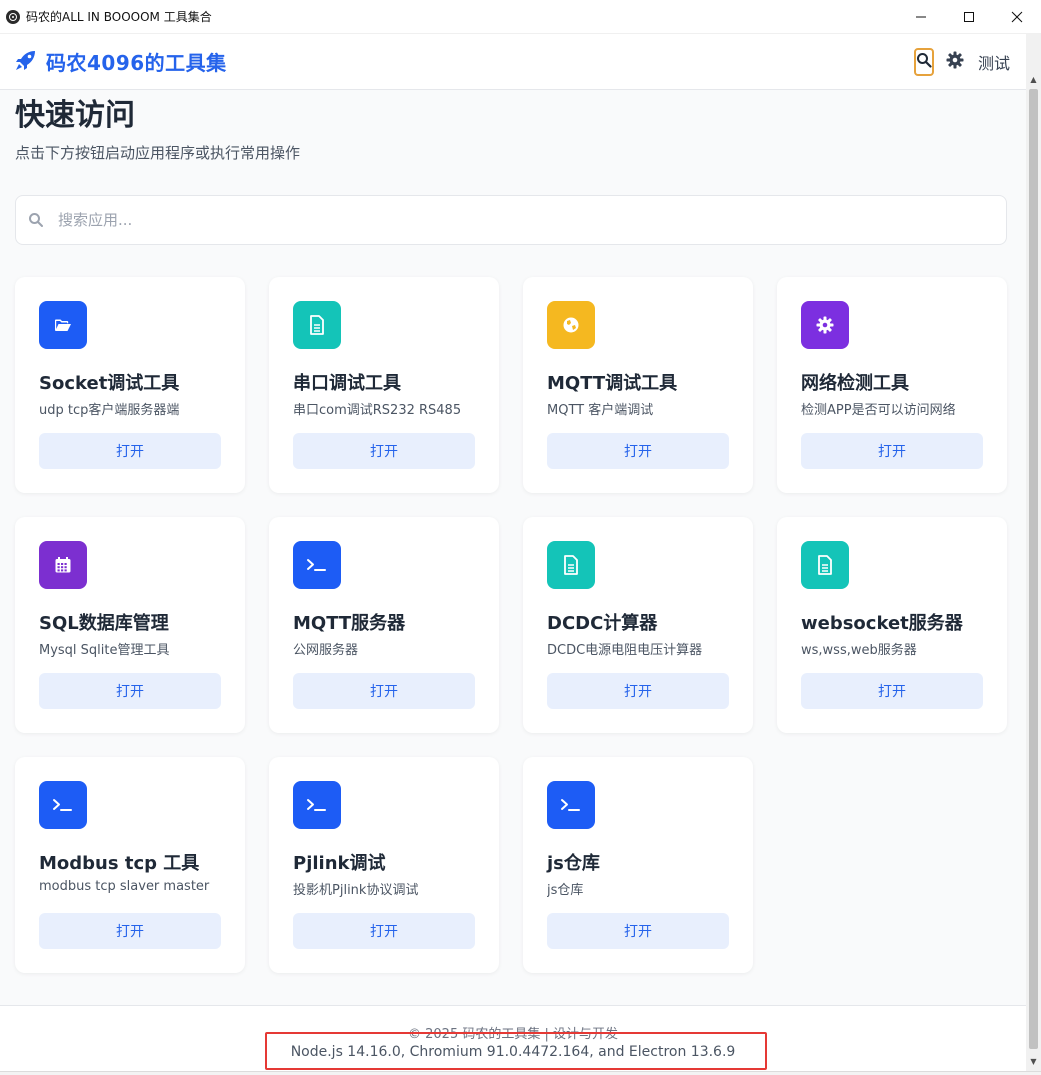 This screenshot has width=1041, height=1075. I want to click on app-card-socket: Socket调试工具 udp tcp客户端服务器端 打开, so click(130, 385).